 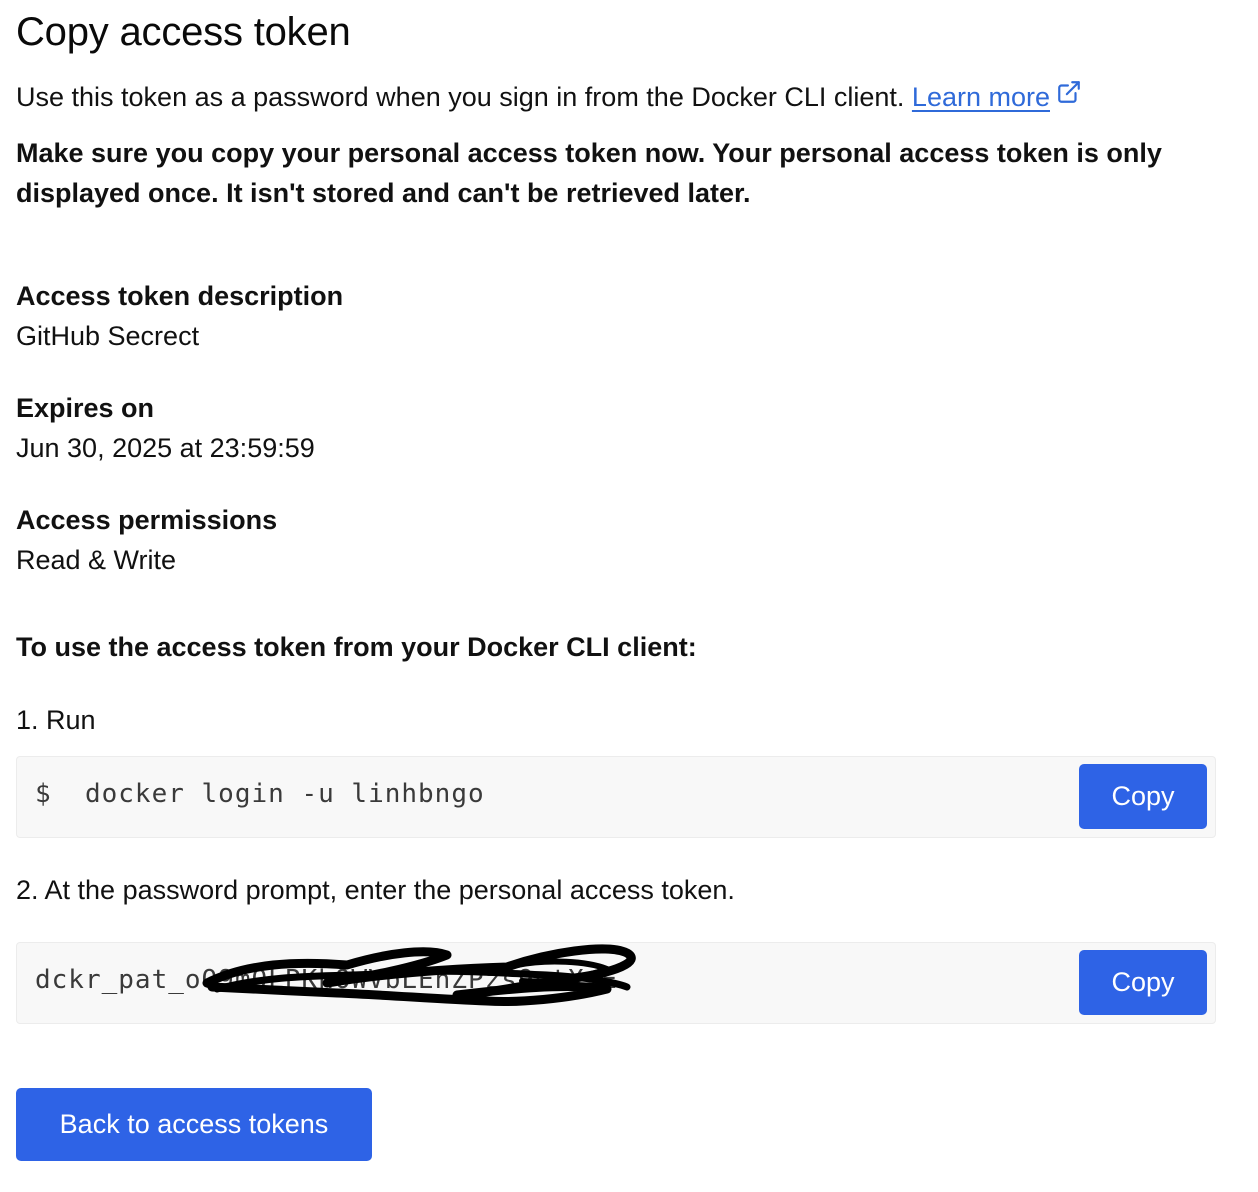 I want to click on redaction-scribble, so click(x=419, y=975).